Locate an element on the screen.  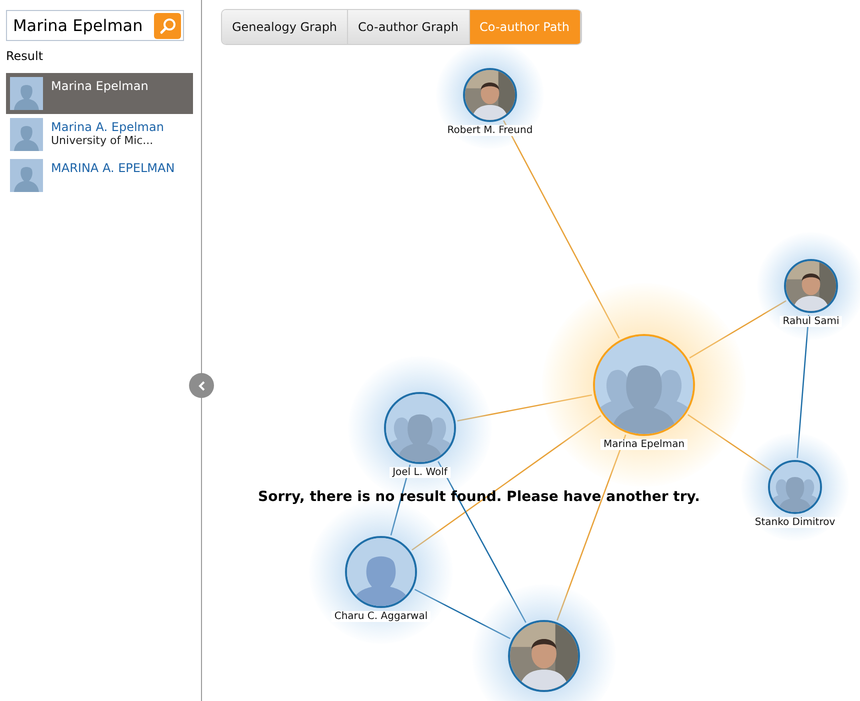
chevron-left-icon is located at coordinates (202, 385).